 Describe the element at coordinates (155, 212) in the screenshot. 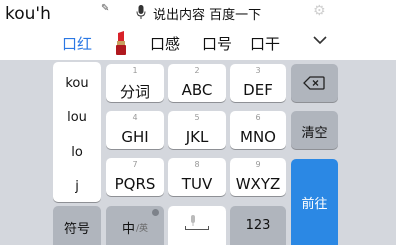

I see `indicator-dot` at that location.